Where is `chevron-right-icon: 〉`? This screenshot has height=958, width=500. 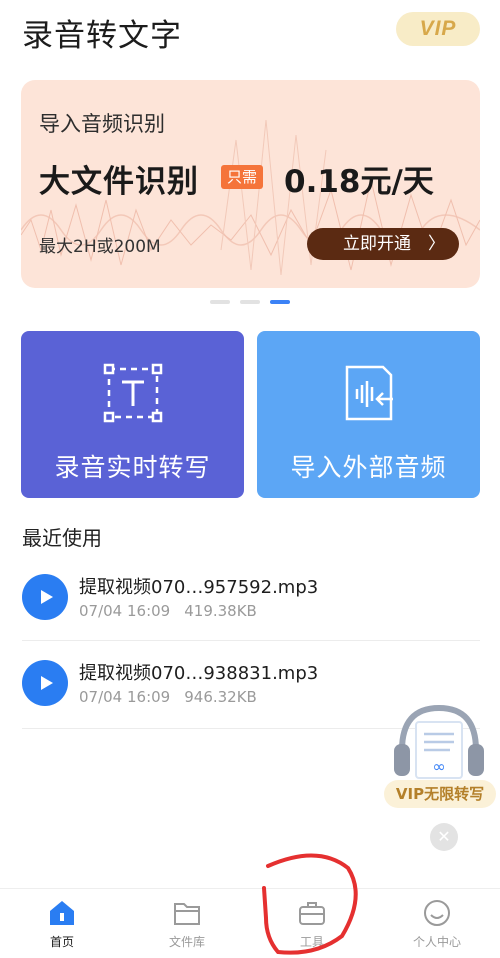
chevron-right-icon: 〉 is located at coordinates (436, 244).